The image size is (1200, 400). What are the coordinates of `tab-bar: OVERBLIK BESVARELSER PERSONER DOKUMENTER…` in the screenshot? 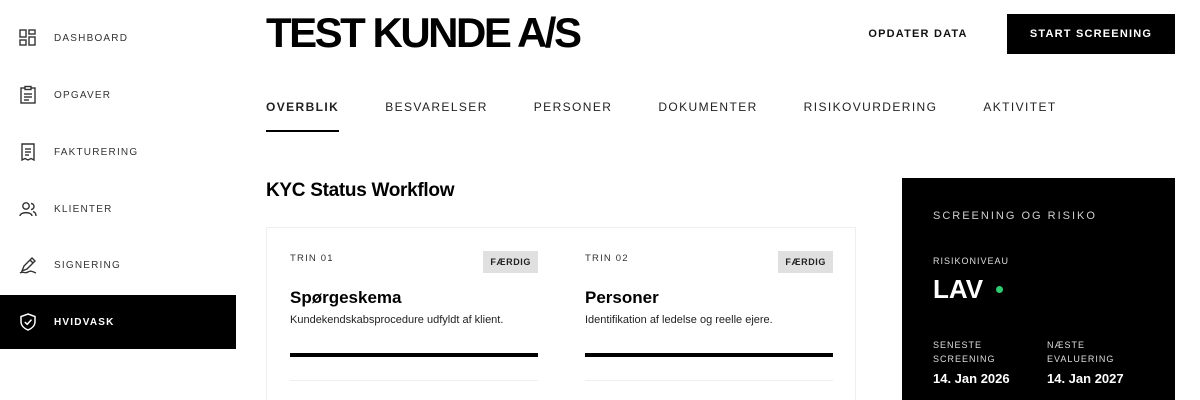 It's located at (684, 112).